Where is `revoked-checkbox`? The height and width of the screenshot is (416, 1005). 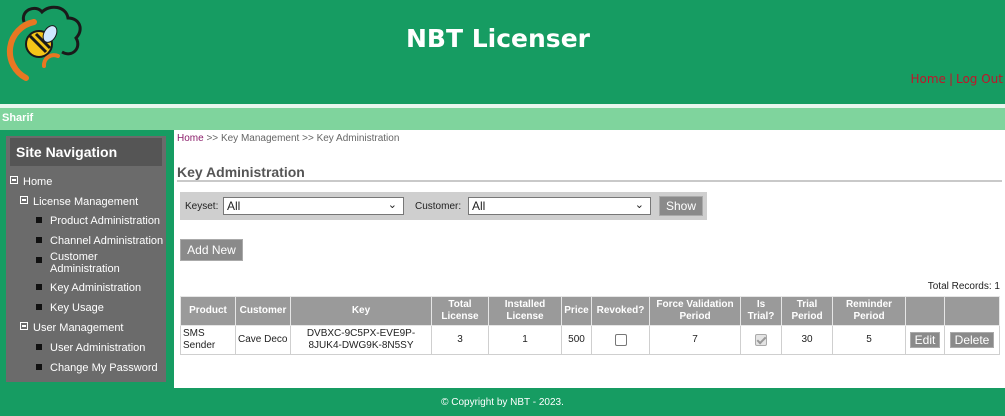 revoked-checkbox is located at coordinates (620, 339).